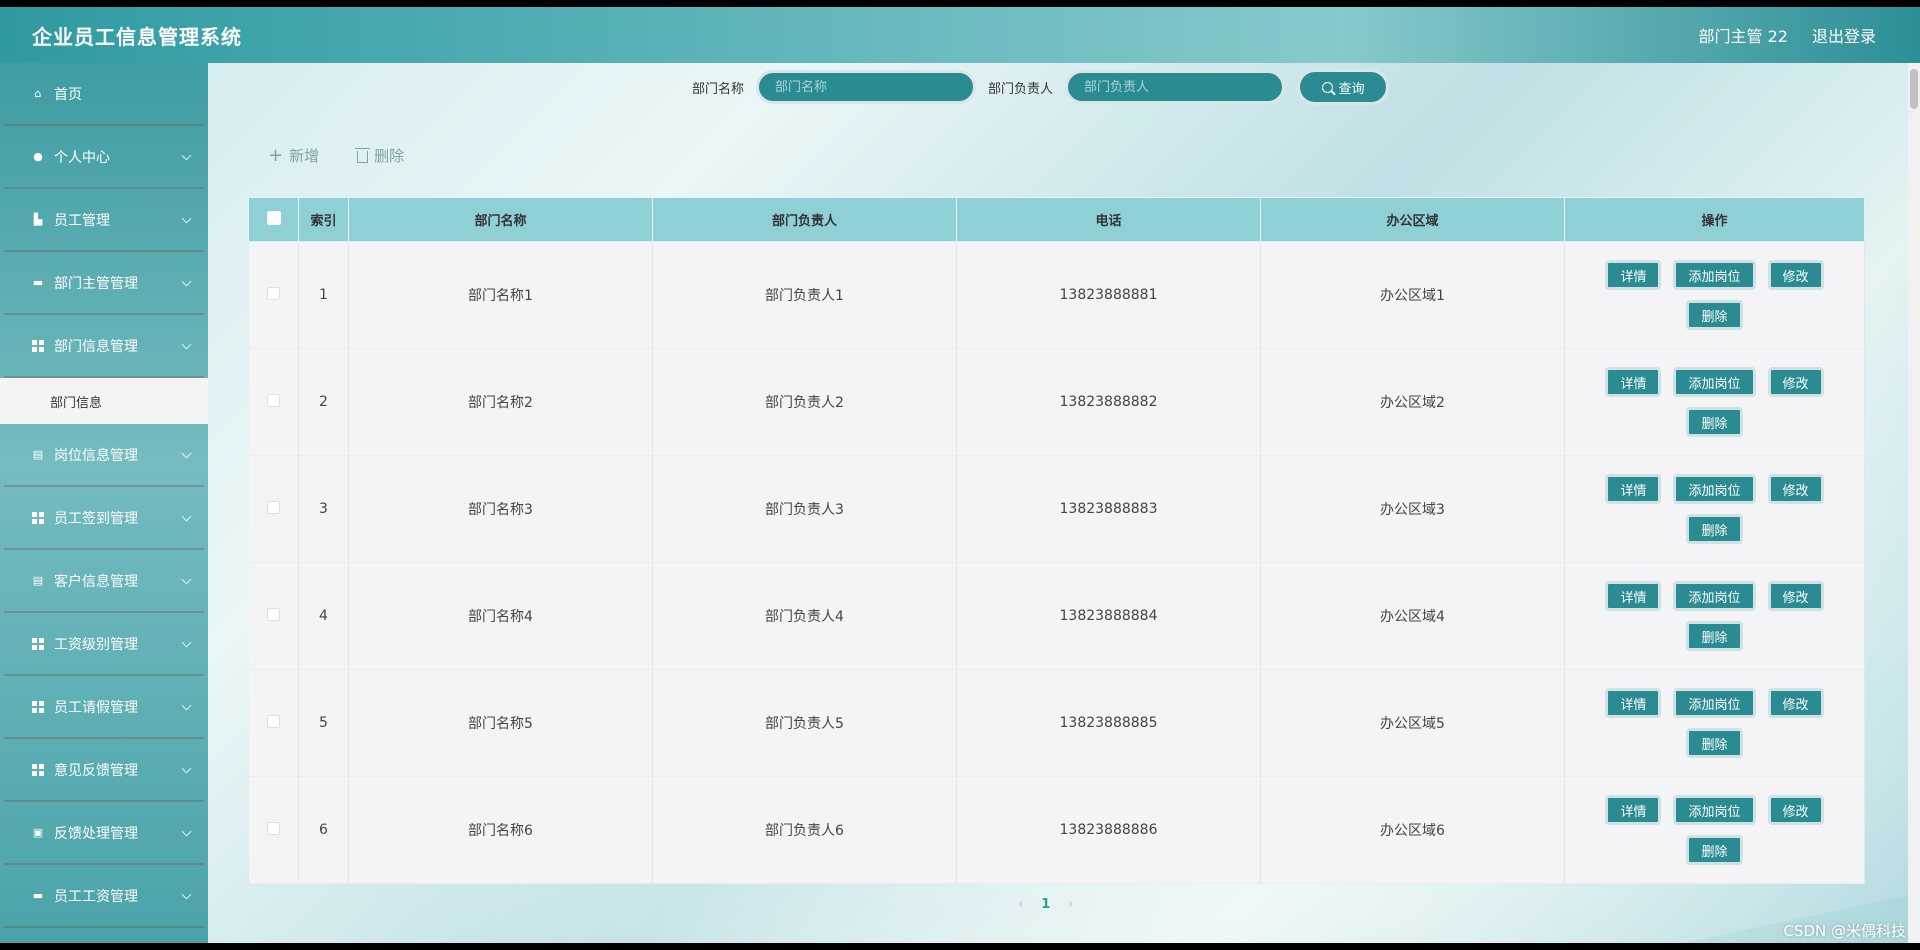 Image resolution: width=1920 pixels, height=950 pixels. What do you see at coordinates (96, 518) in the screenshot?
I see `sidebar-item-label: 员工签到管理` at bounding box center [96, 518].